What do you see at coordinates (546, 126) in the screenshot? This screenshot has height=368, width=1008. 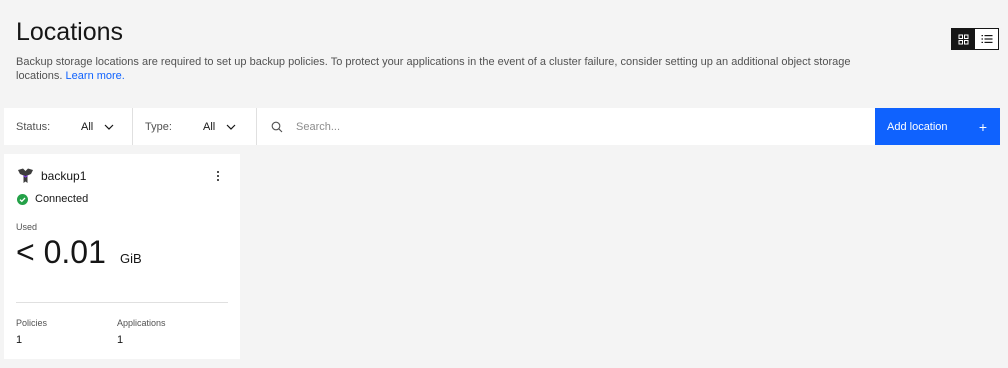 I see `search-input` at bounding box center [546, 126].